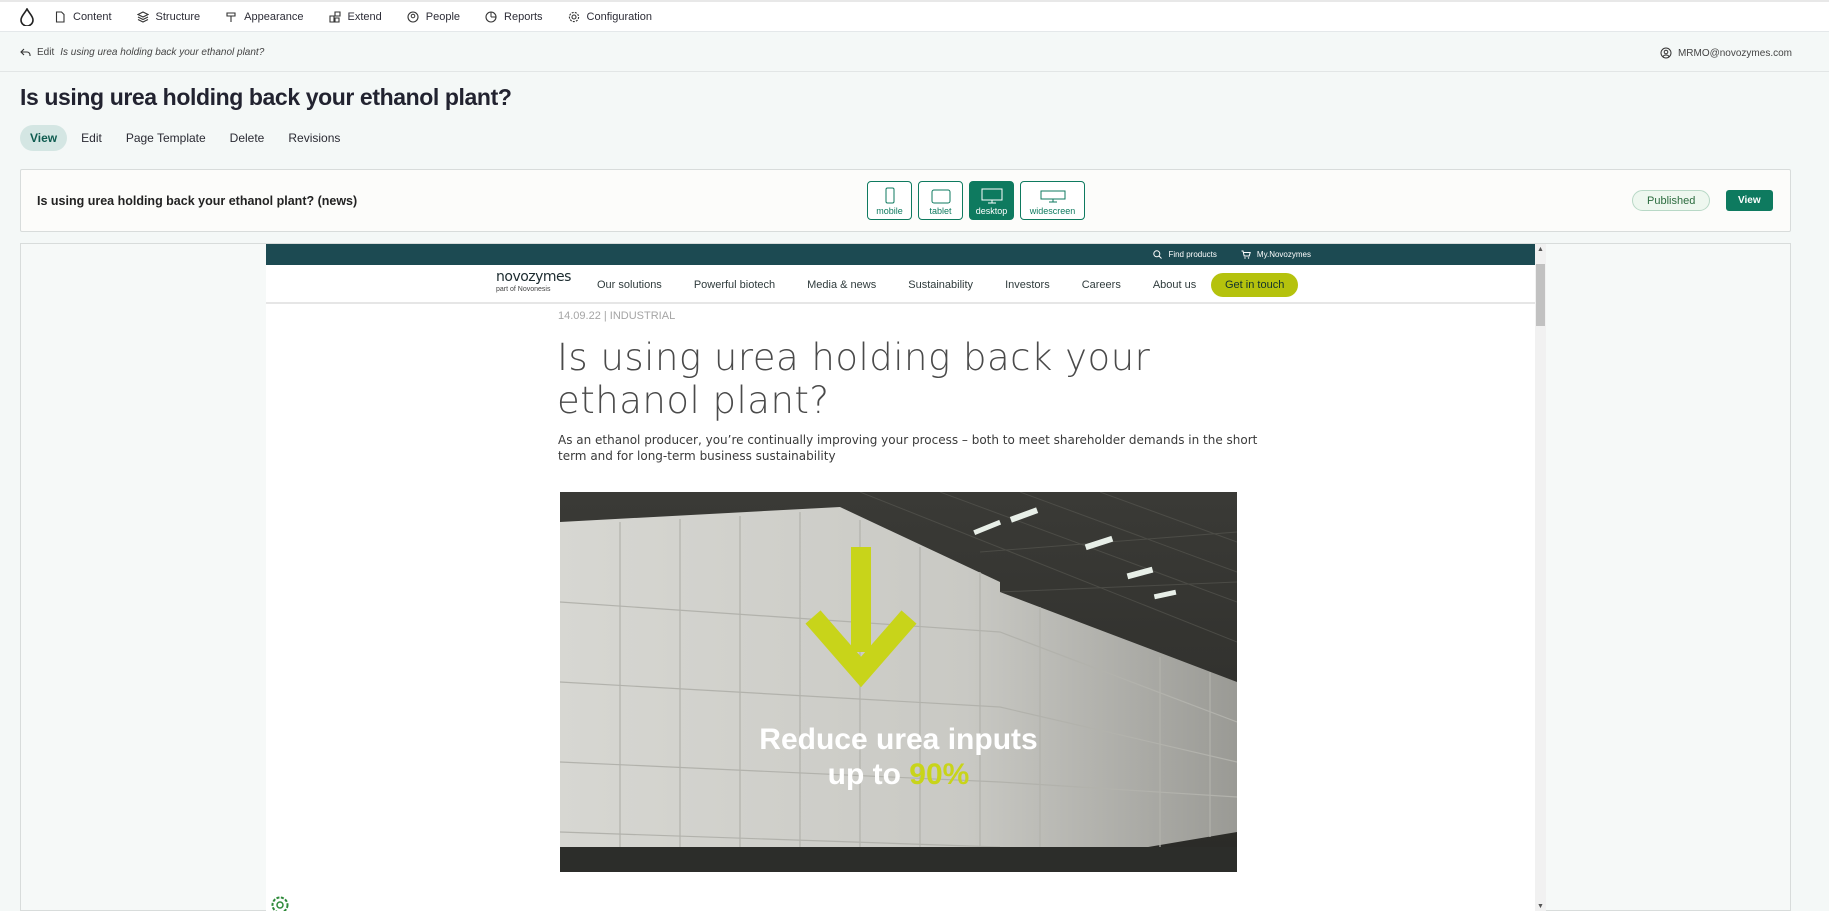 This screenshot has height=911, width=1829. I want to click on widescreen-icon, so click(1052, 196).